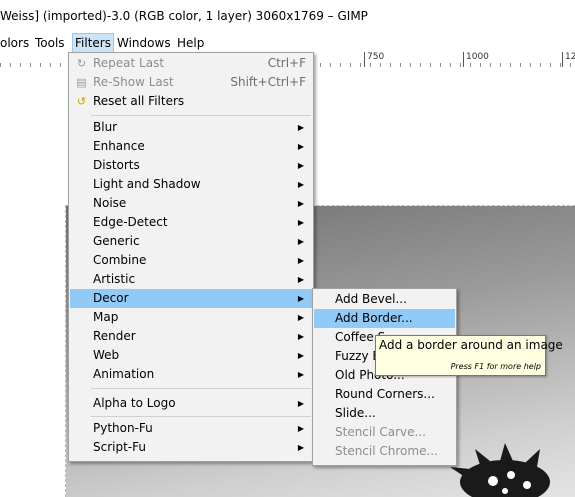  I want to click on menu-windows: Windows, so click(144, 43).